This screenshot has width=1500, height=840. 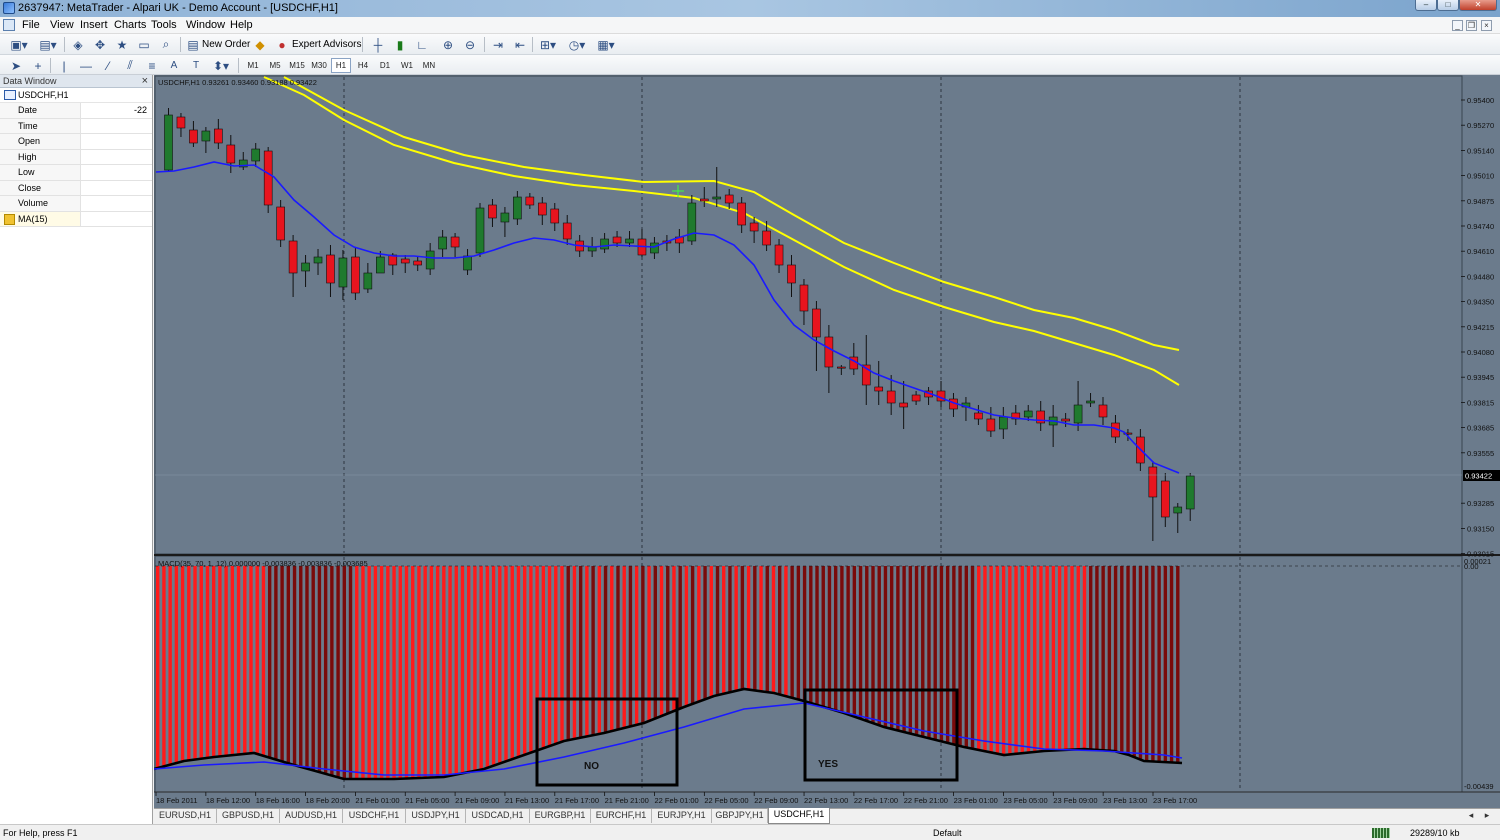 I want to click on auto-scroll-icon: ⇥, so click(x=498, y=44).